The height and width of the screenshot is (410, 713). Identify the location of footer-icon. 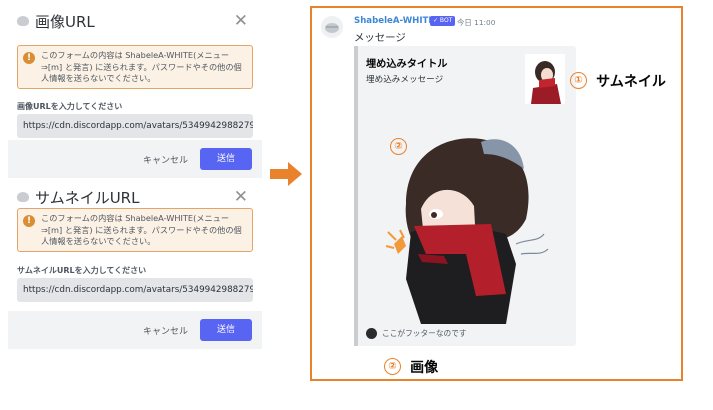
(371, 333).